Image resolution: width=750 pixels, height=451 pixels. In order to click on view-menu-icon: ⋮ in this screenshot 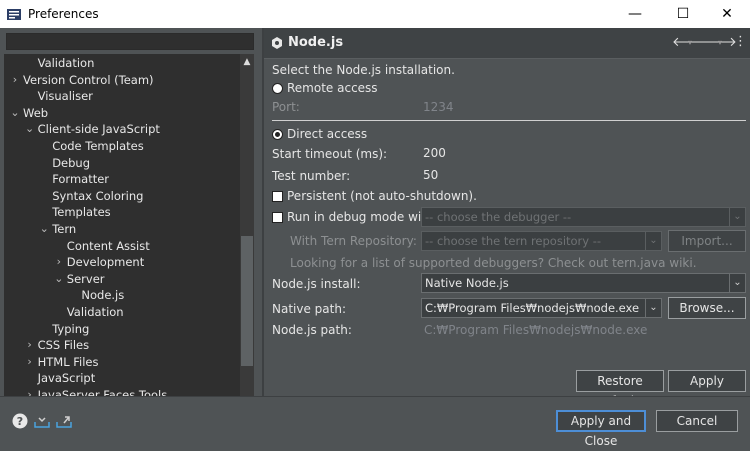, I will do `click(740, 41)`.